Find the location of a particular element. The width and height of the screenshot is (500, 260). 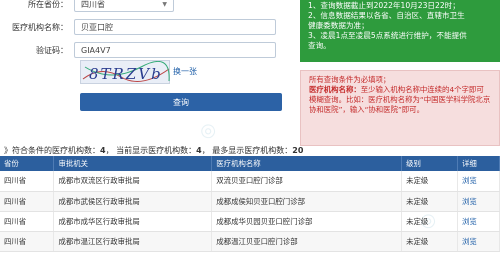

table-header-row: 省份 审批机关 医疗机构名称 级别 详细 is located at coordinates (250, 163).